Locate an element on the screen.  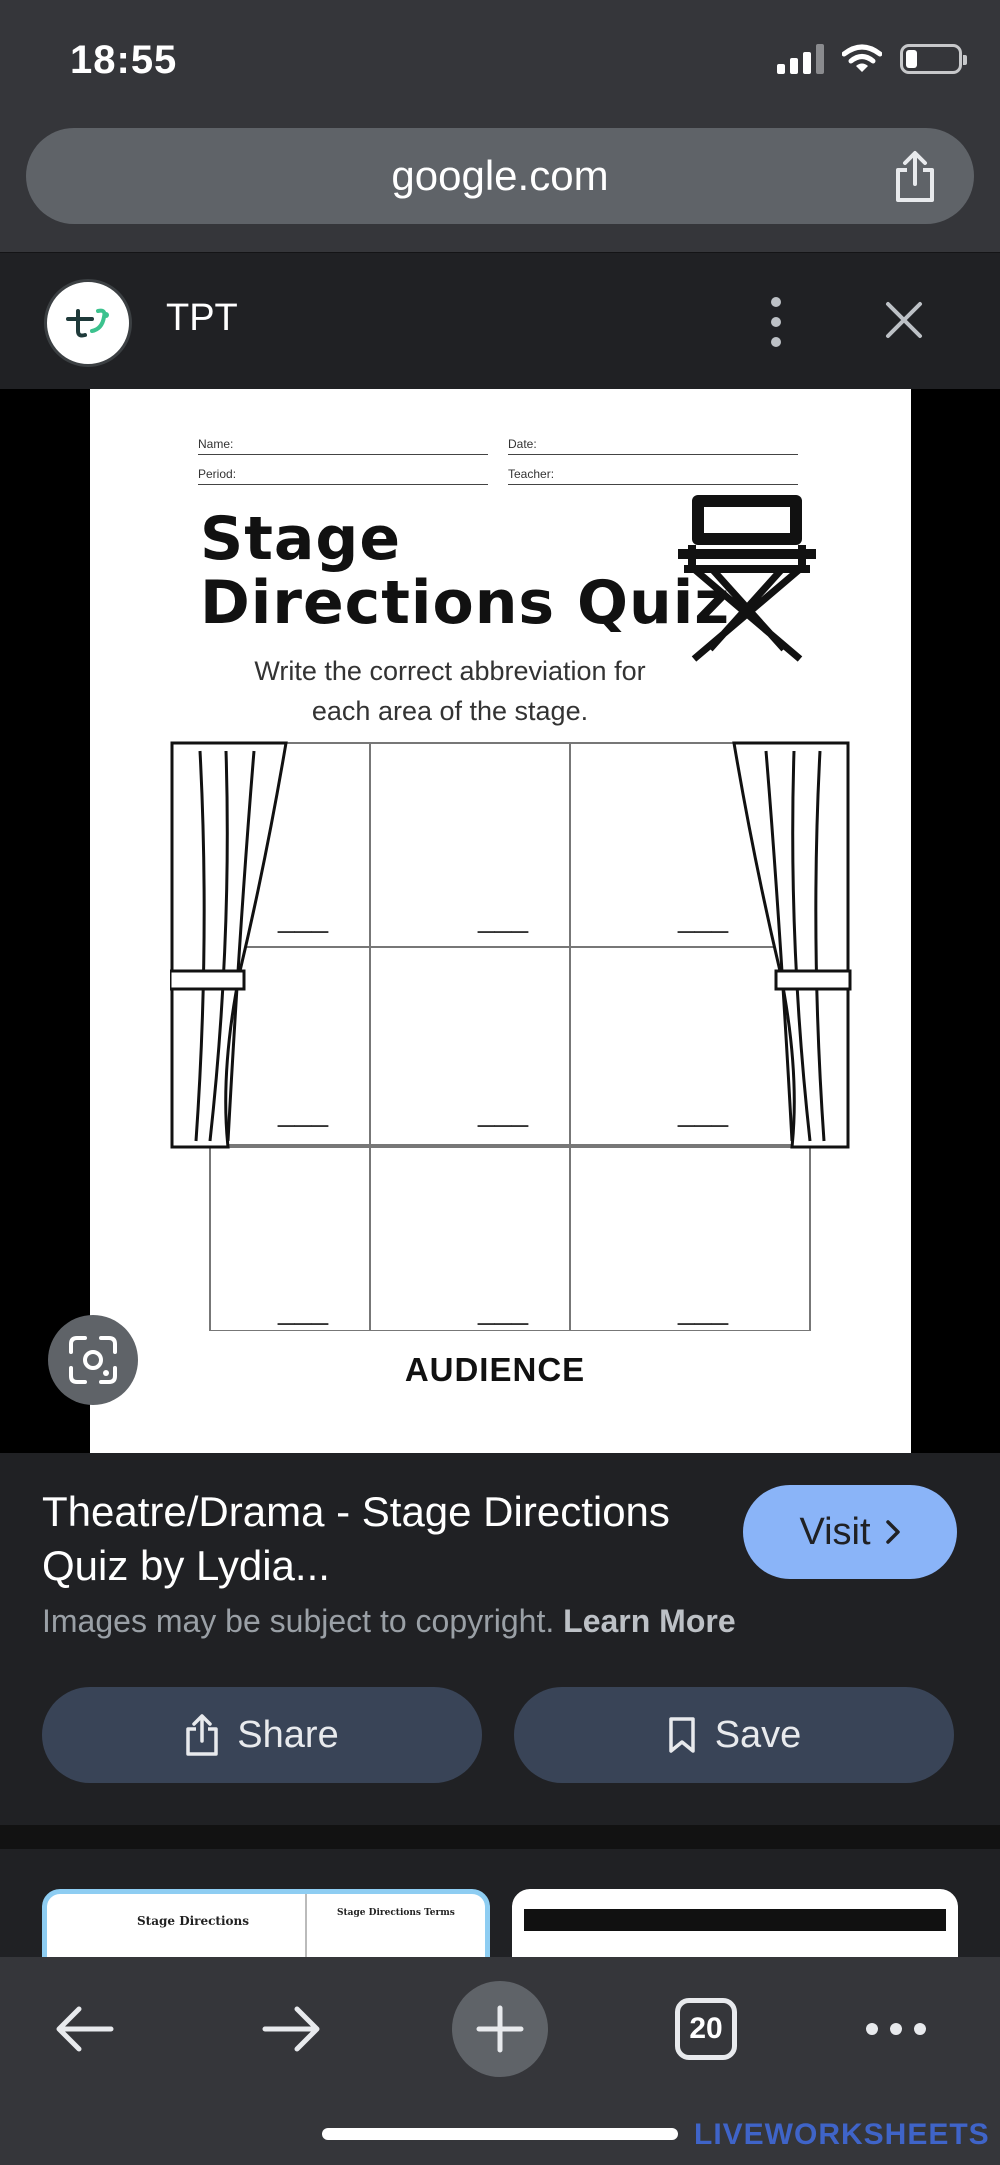
related-thumbnail-title: Stage Directions is located at coordinates (193, 1921).